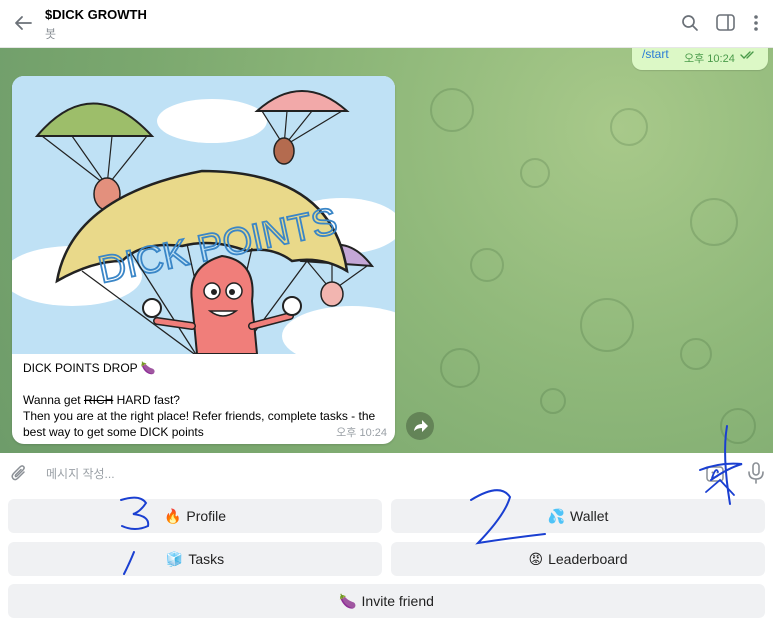  I want to click on leaderboard-button-label: Leaderboard, so click(588, 559).